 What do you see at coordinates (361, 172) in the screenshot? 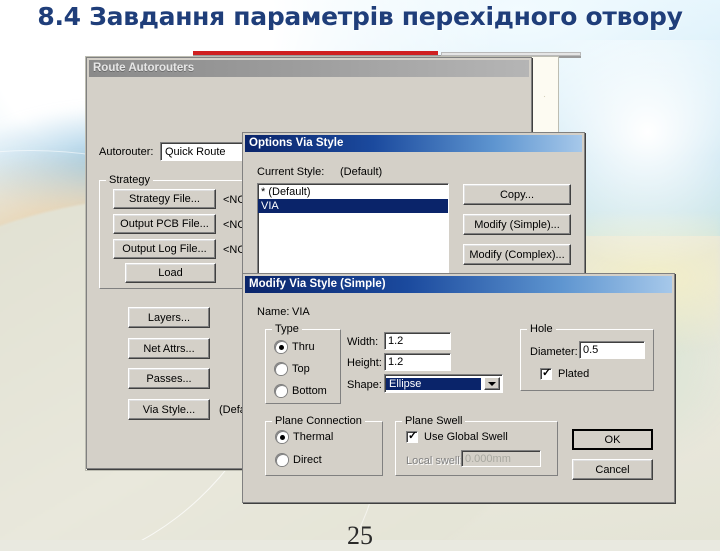
I see `current-style-value: (Default)` at bounding box center [361, 172].